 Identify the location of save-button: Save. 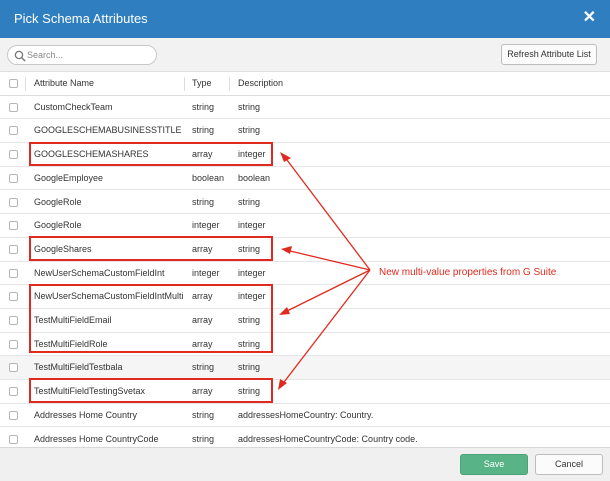
(494, 464).